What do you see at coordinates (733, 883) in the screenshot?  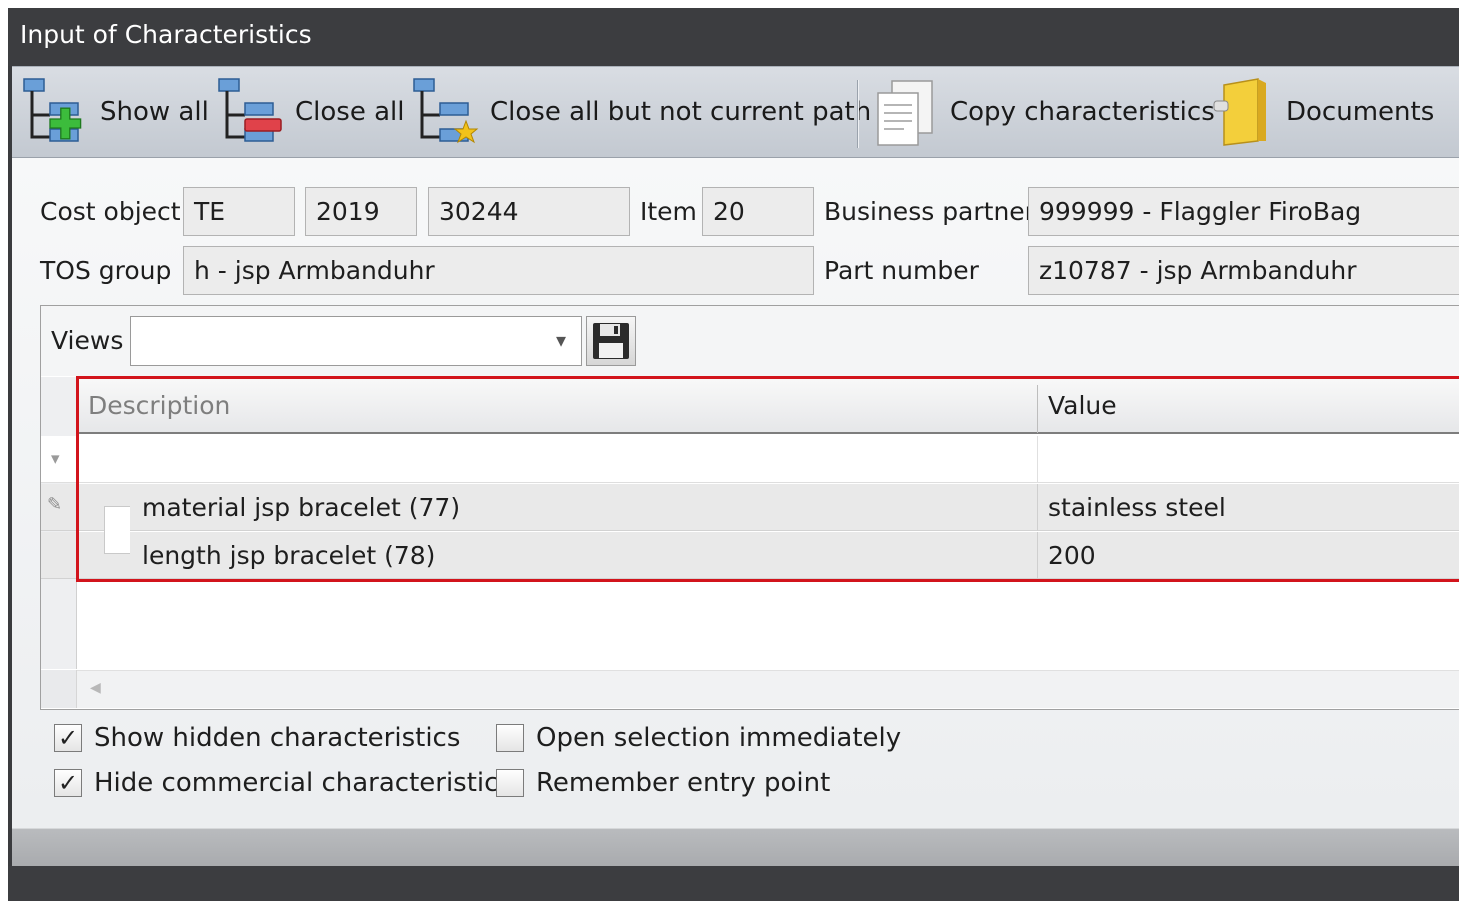 I see `window-bottom-frame` at bounding box center [733, 883].